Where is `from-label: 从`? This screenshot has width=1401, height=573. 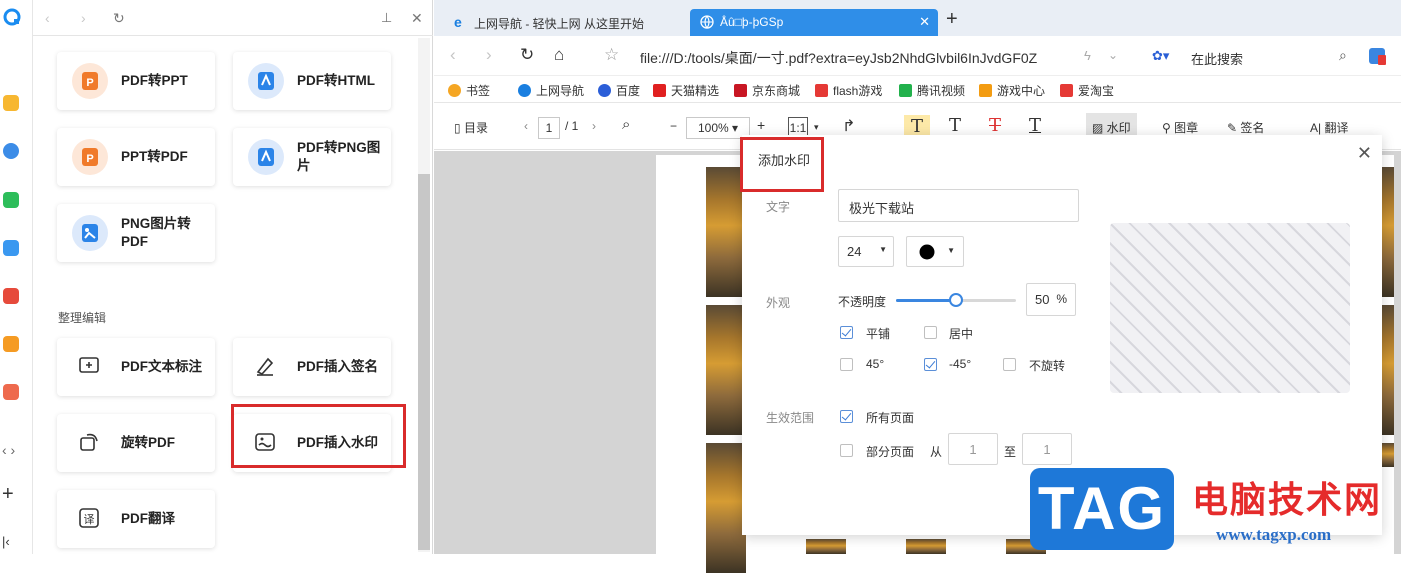
from-label: 从 is located at coordinates (936, 452).